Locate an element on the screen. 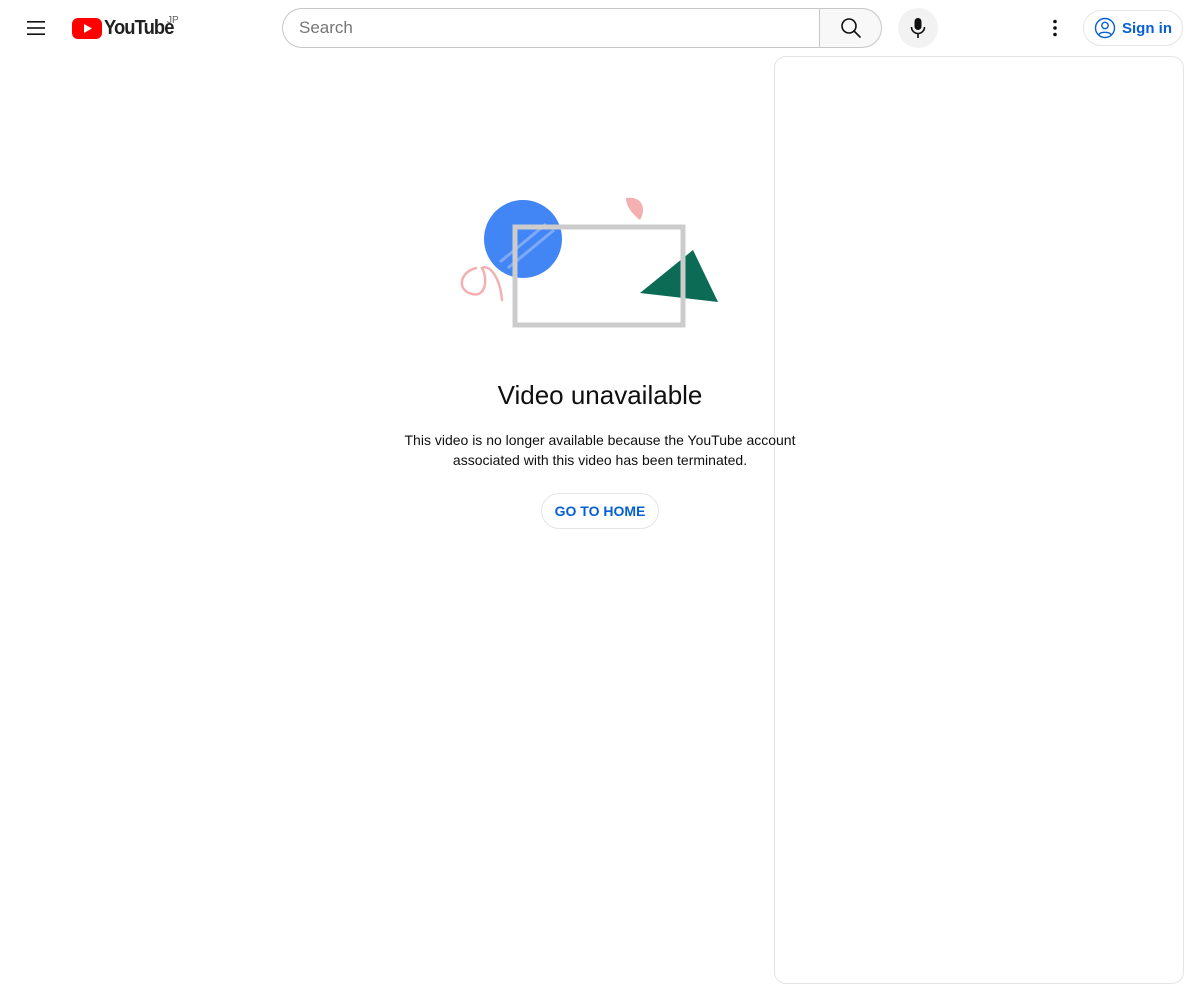  search-input is located at coordinates (550, 28).